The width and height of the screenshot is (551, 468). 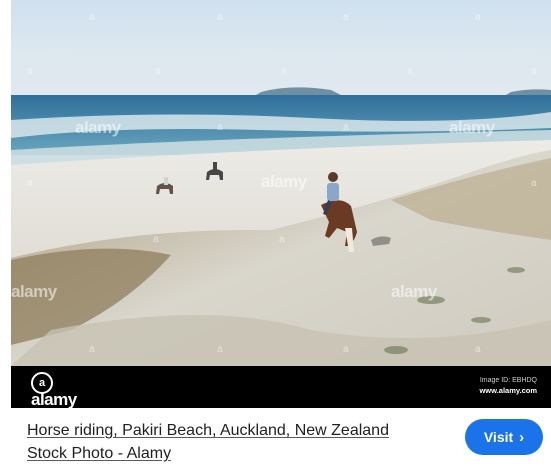 What do you see at coordinates (281, 388) in the screenshot?
I see `photo-footer-bar: a alamy Image ID: EBHDQ www.alamy.com` at bounding box center [281, 388].